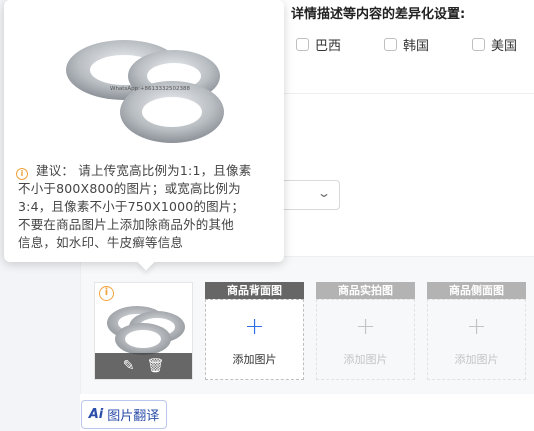 This screenshot has width=534, height=431. Describe the element at coordinates (129, 366) in the screenshot. I see `pencil-icon: ✎` at that location.